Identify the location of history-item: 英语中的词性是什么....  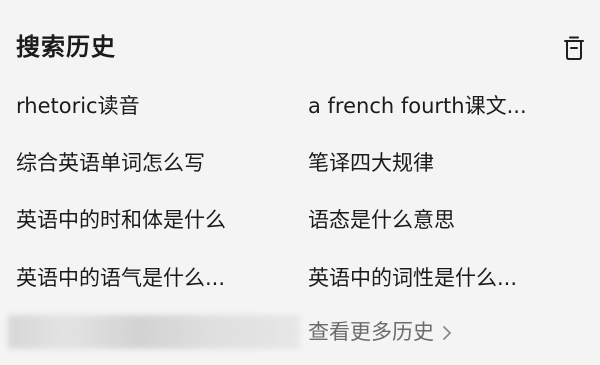
(438, 278).